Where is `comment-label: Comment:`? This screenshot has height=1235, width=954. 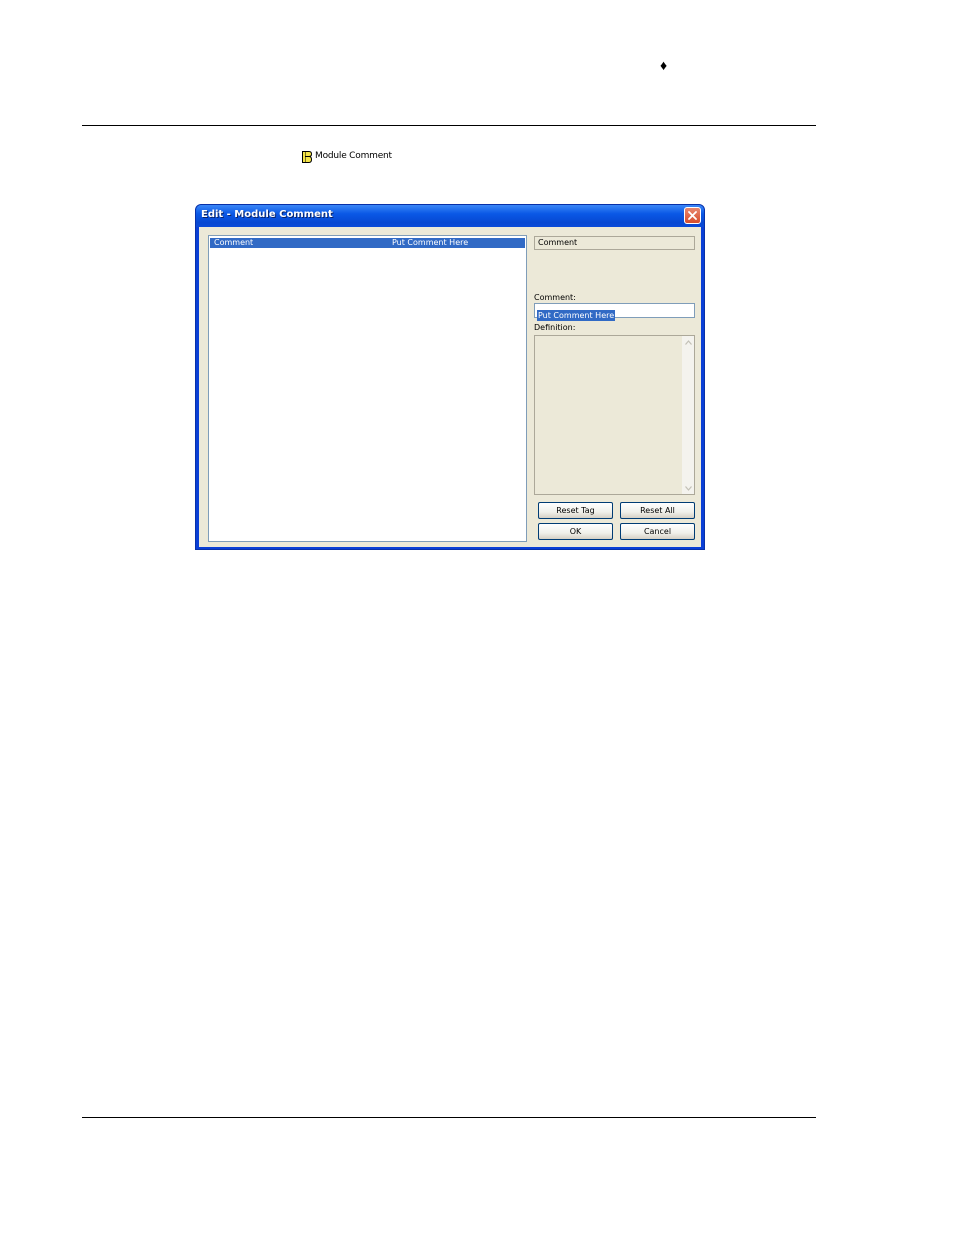
comment-label: Comment: is located at coordinates (555, 297).